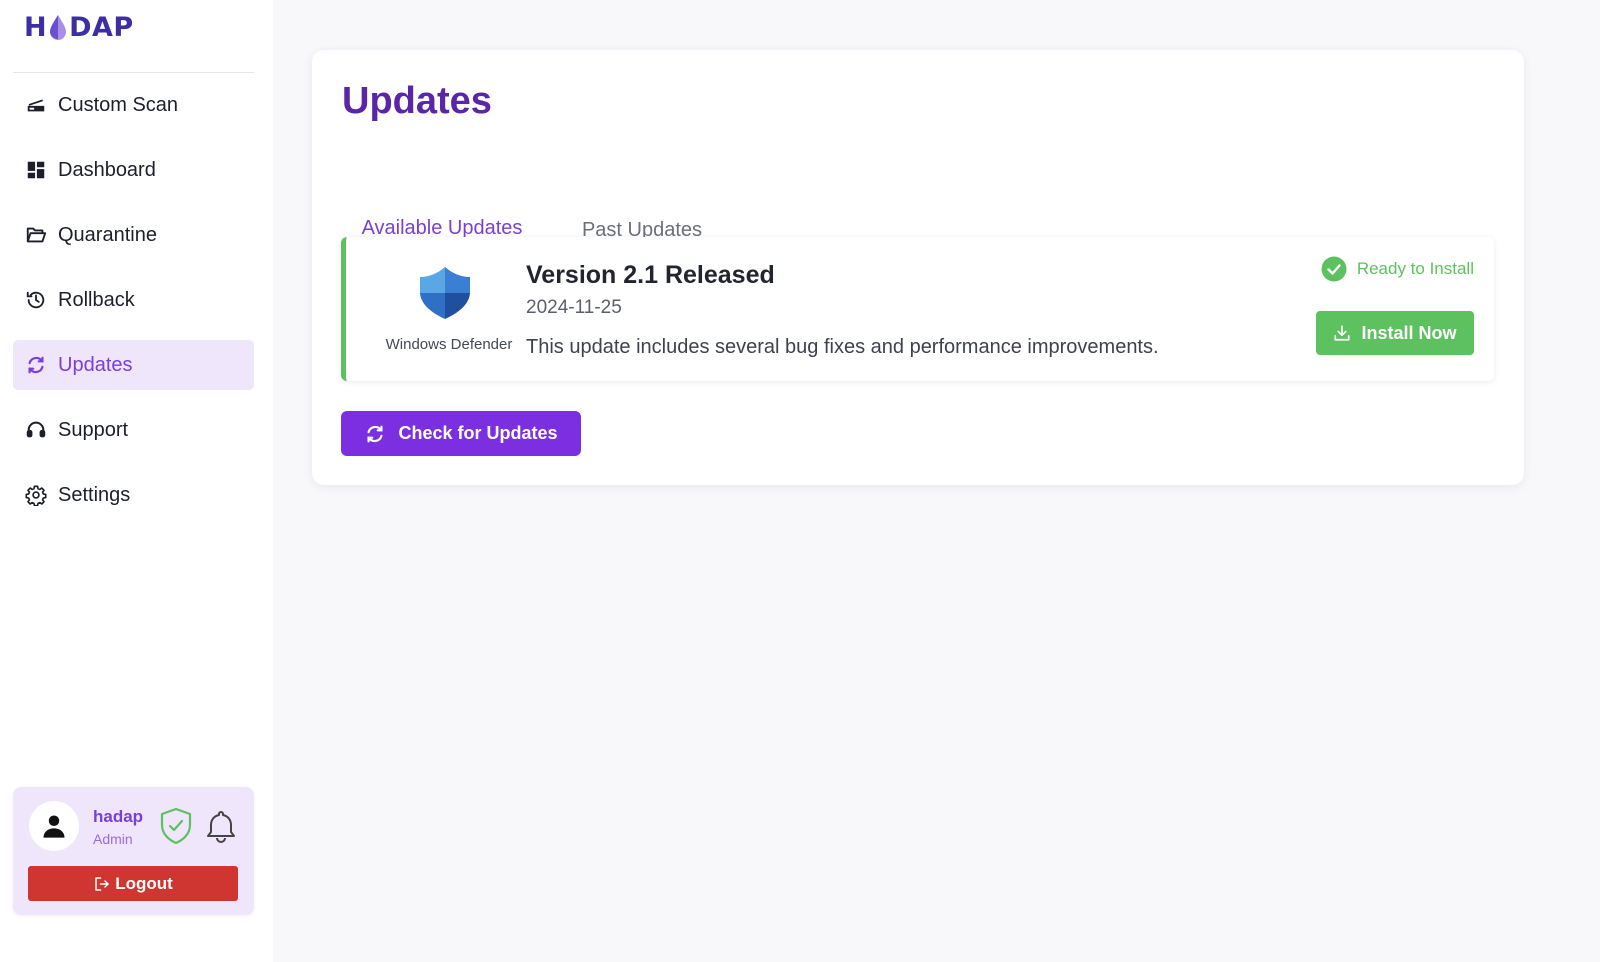 Image resolution: width=1600 pixels, height=962 pixels. I want to click on logout-button: Logout, so click(133, 883).